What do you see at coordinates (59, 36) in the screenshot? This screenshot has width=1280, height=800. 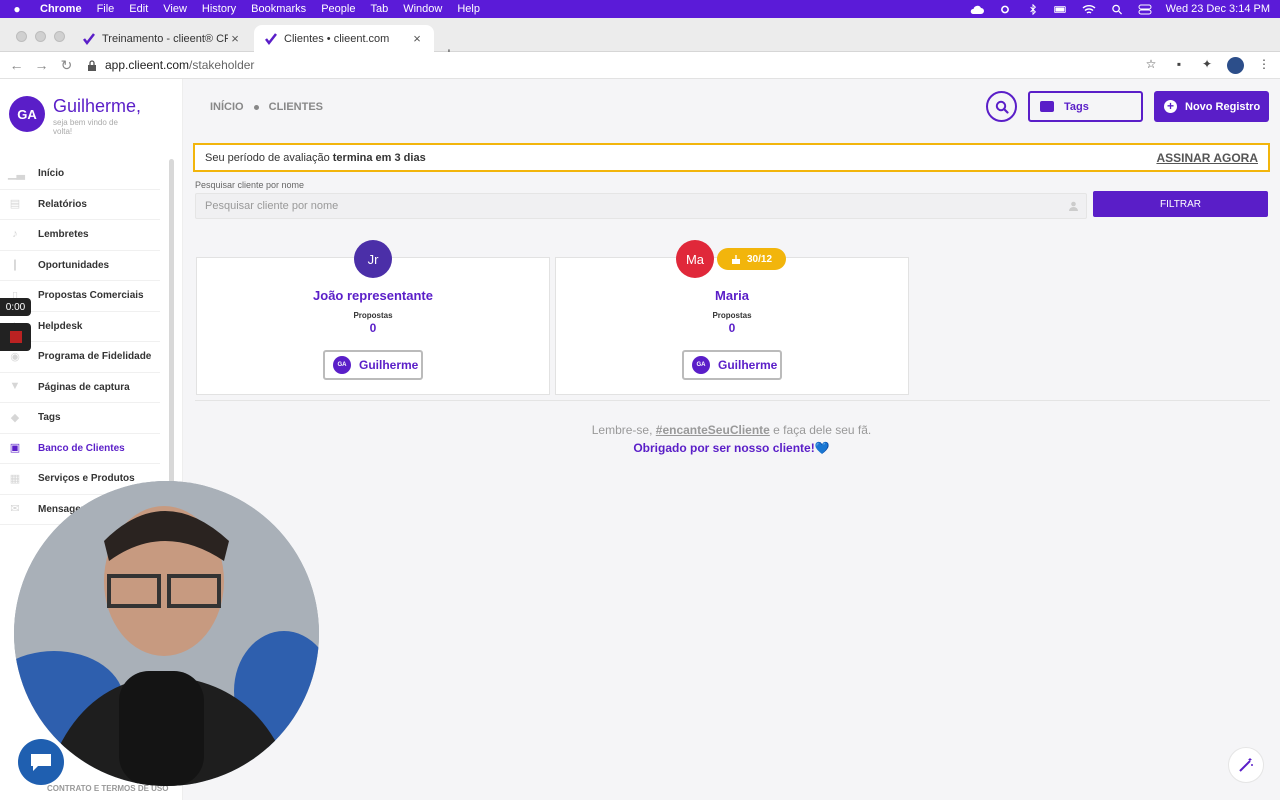 I see `maximize-window-button` at bounding box center [59, 36].